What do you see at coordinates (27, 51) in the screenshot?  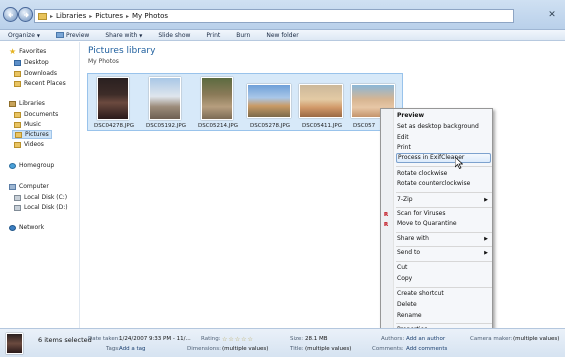 I see `nav-favorites: ★ Favorites` at bounding box center [27, 51].